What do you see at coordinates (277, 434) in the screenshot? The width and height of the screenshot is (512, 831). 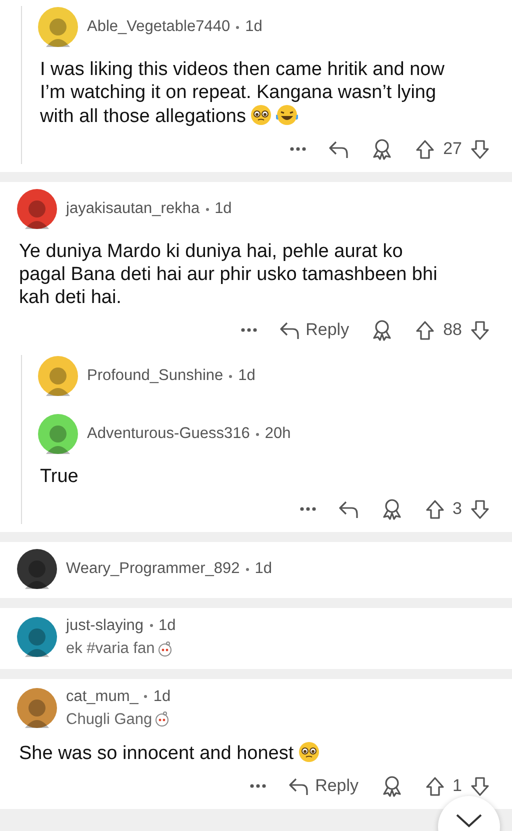 I see `comment-age: 20h` at bounding box center [277, 434].